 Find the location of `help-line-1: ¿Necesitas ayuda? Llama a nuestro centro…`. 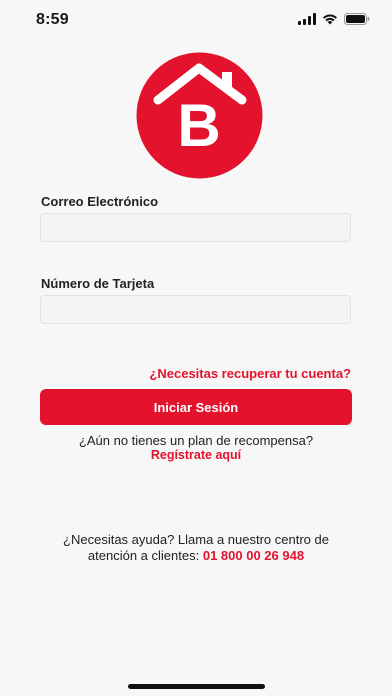

help-line-1: ¿Necesitas ayuda? Llama a nuestro centro… is located at coordinates (196, 539).